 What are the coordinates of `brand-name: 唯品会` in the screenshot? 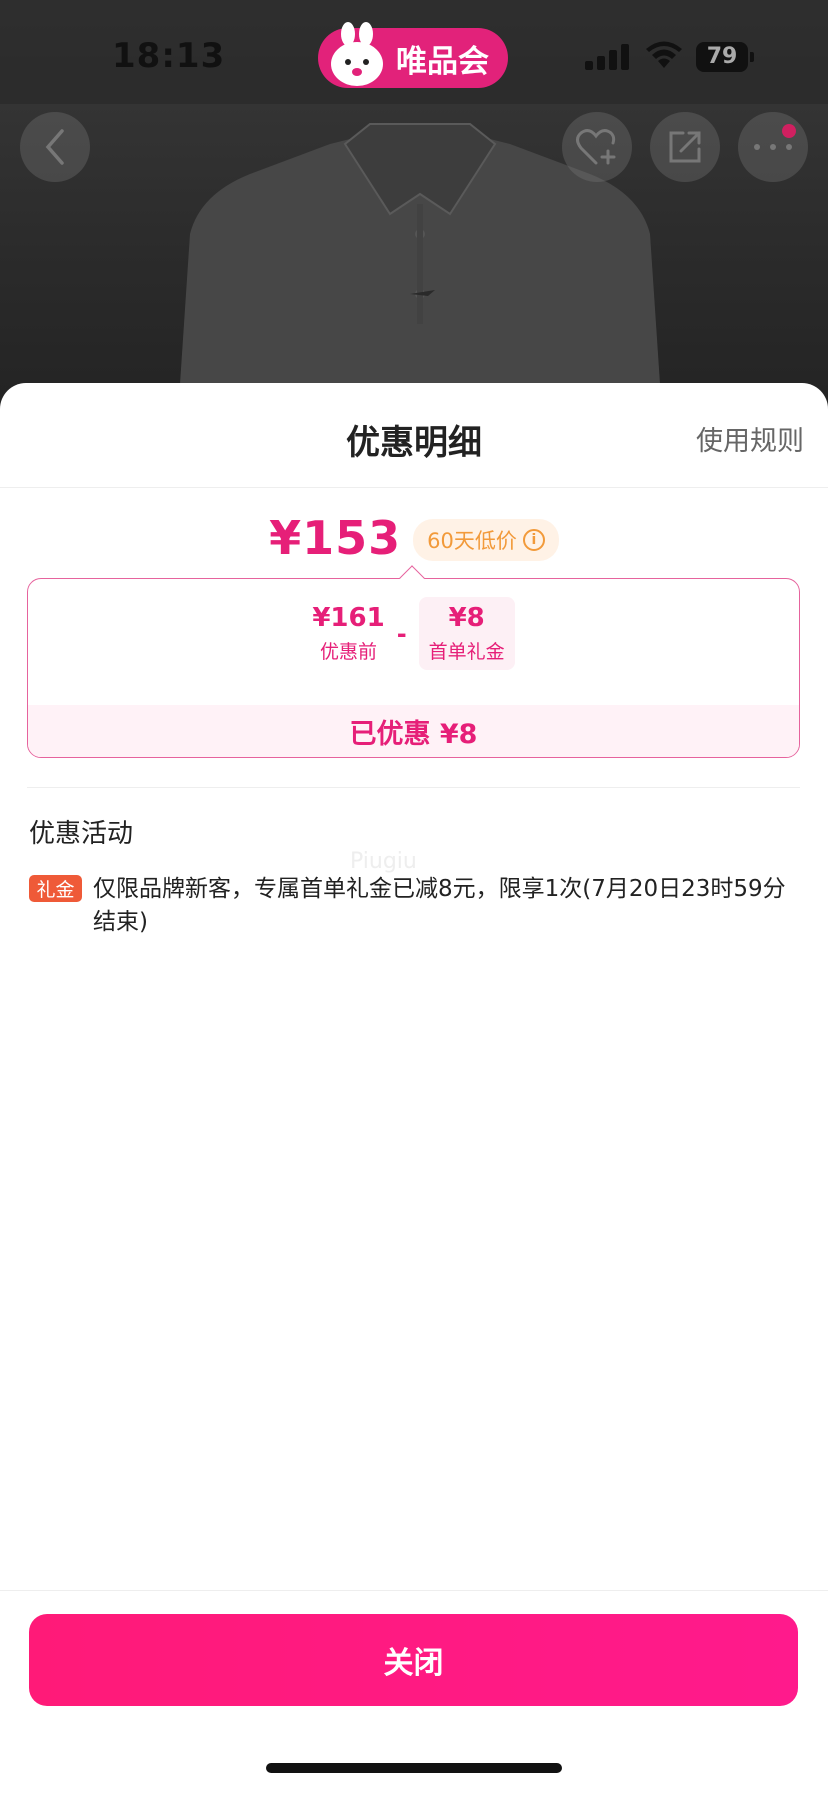 It's located at (442, 61).